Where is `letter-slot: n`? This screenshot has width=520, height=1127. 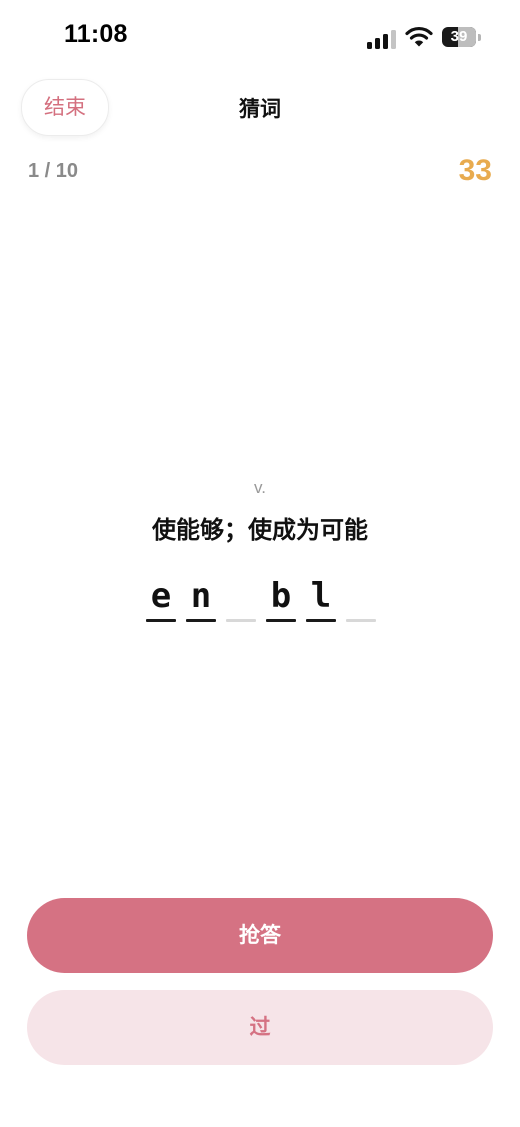 letter-slot: n is located at coordinates (201, 600).